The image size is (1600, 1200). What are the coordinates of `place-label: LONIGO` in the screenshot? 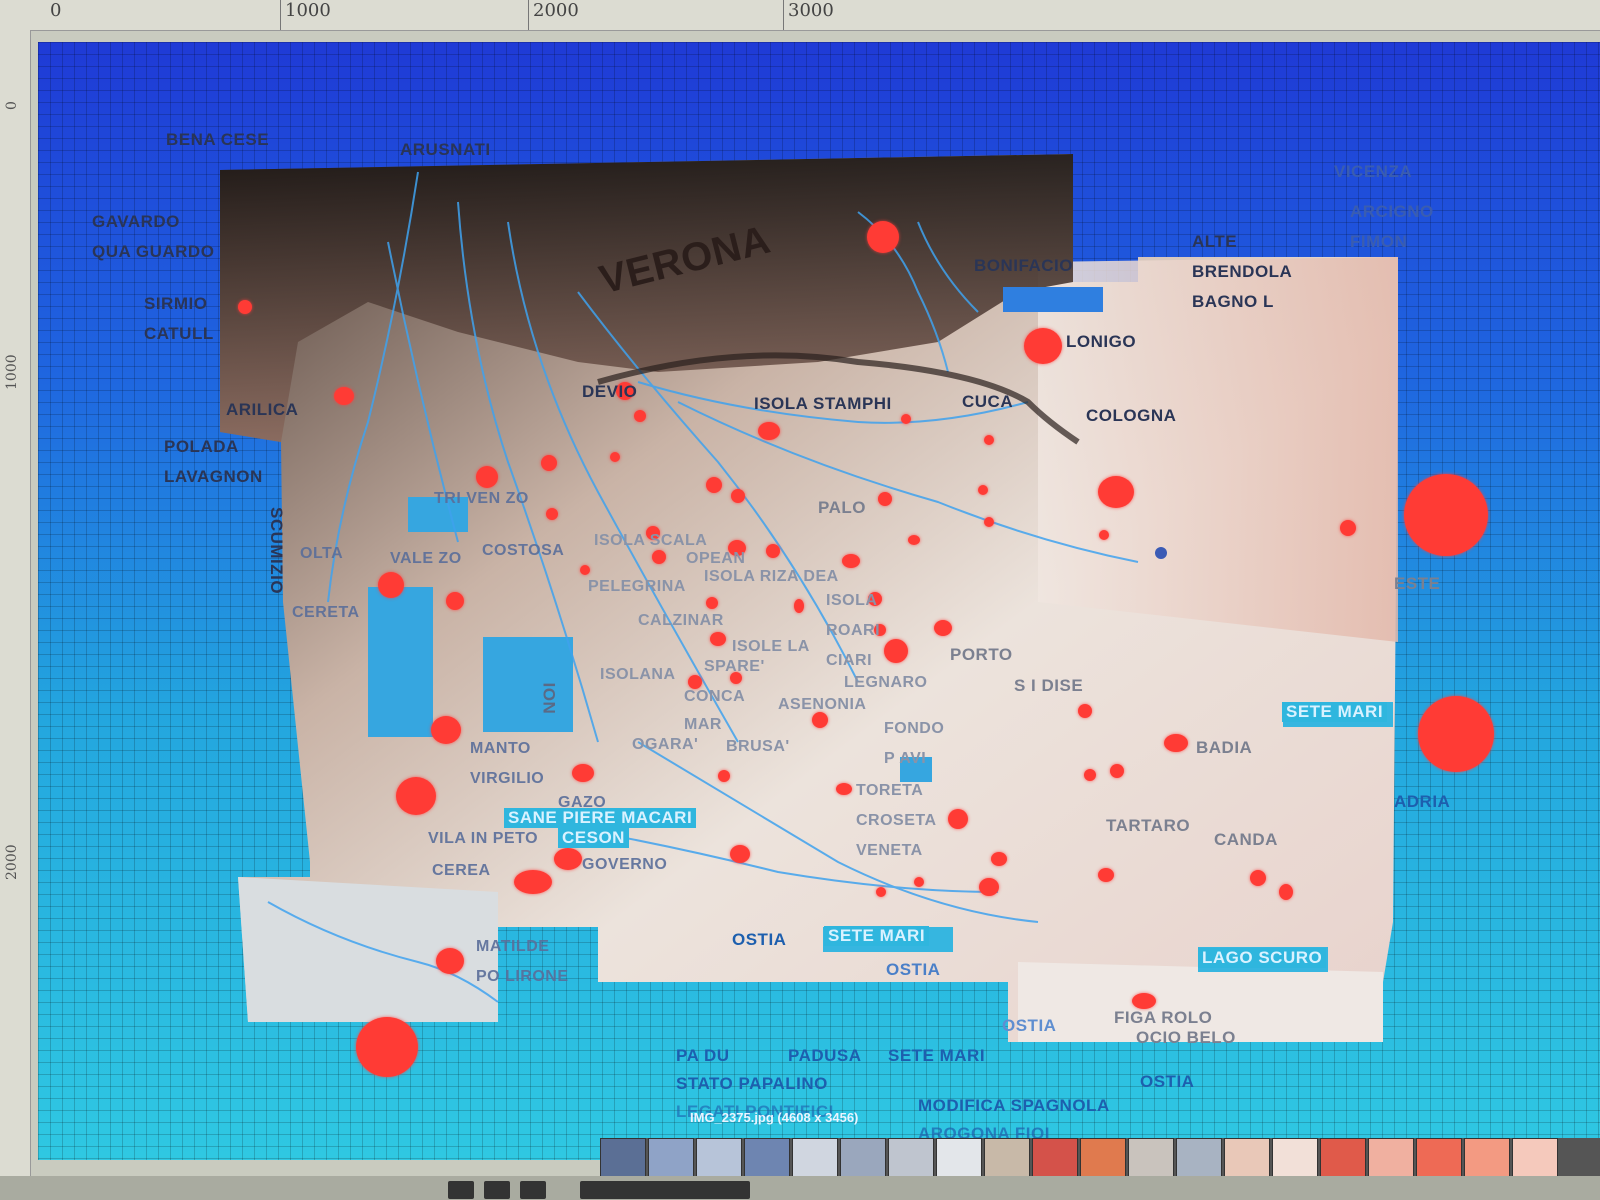 It's located at (1101, 341).